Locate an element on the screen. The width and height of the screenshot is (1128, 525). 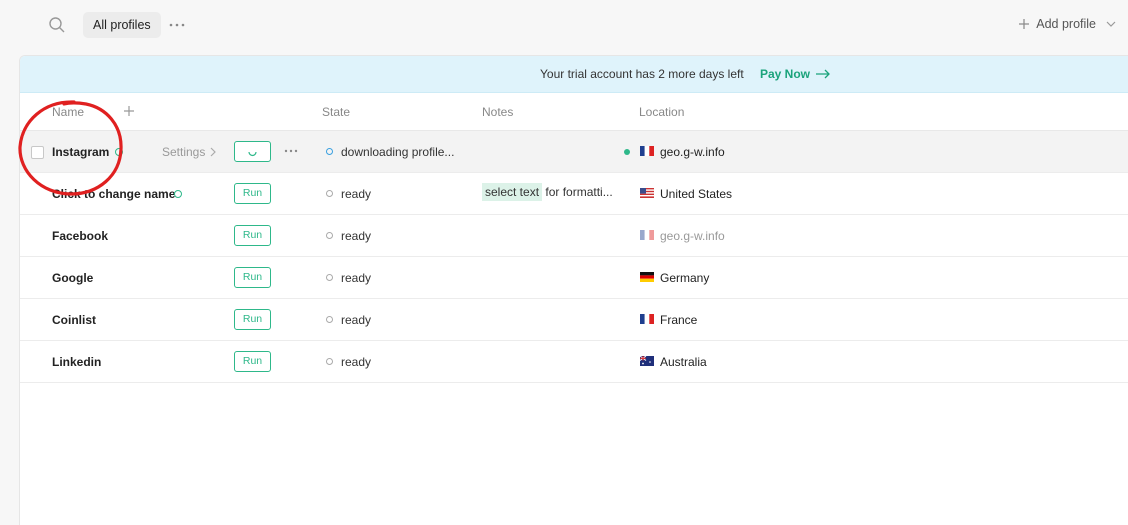
profile-location: France is located at coordinates (678, 320).